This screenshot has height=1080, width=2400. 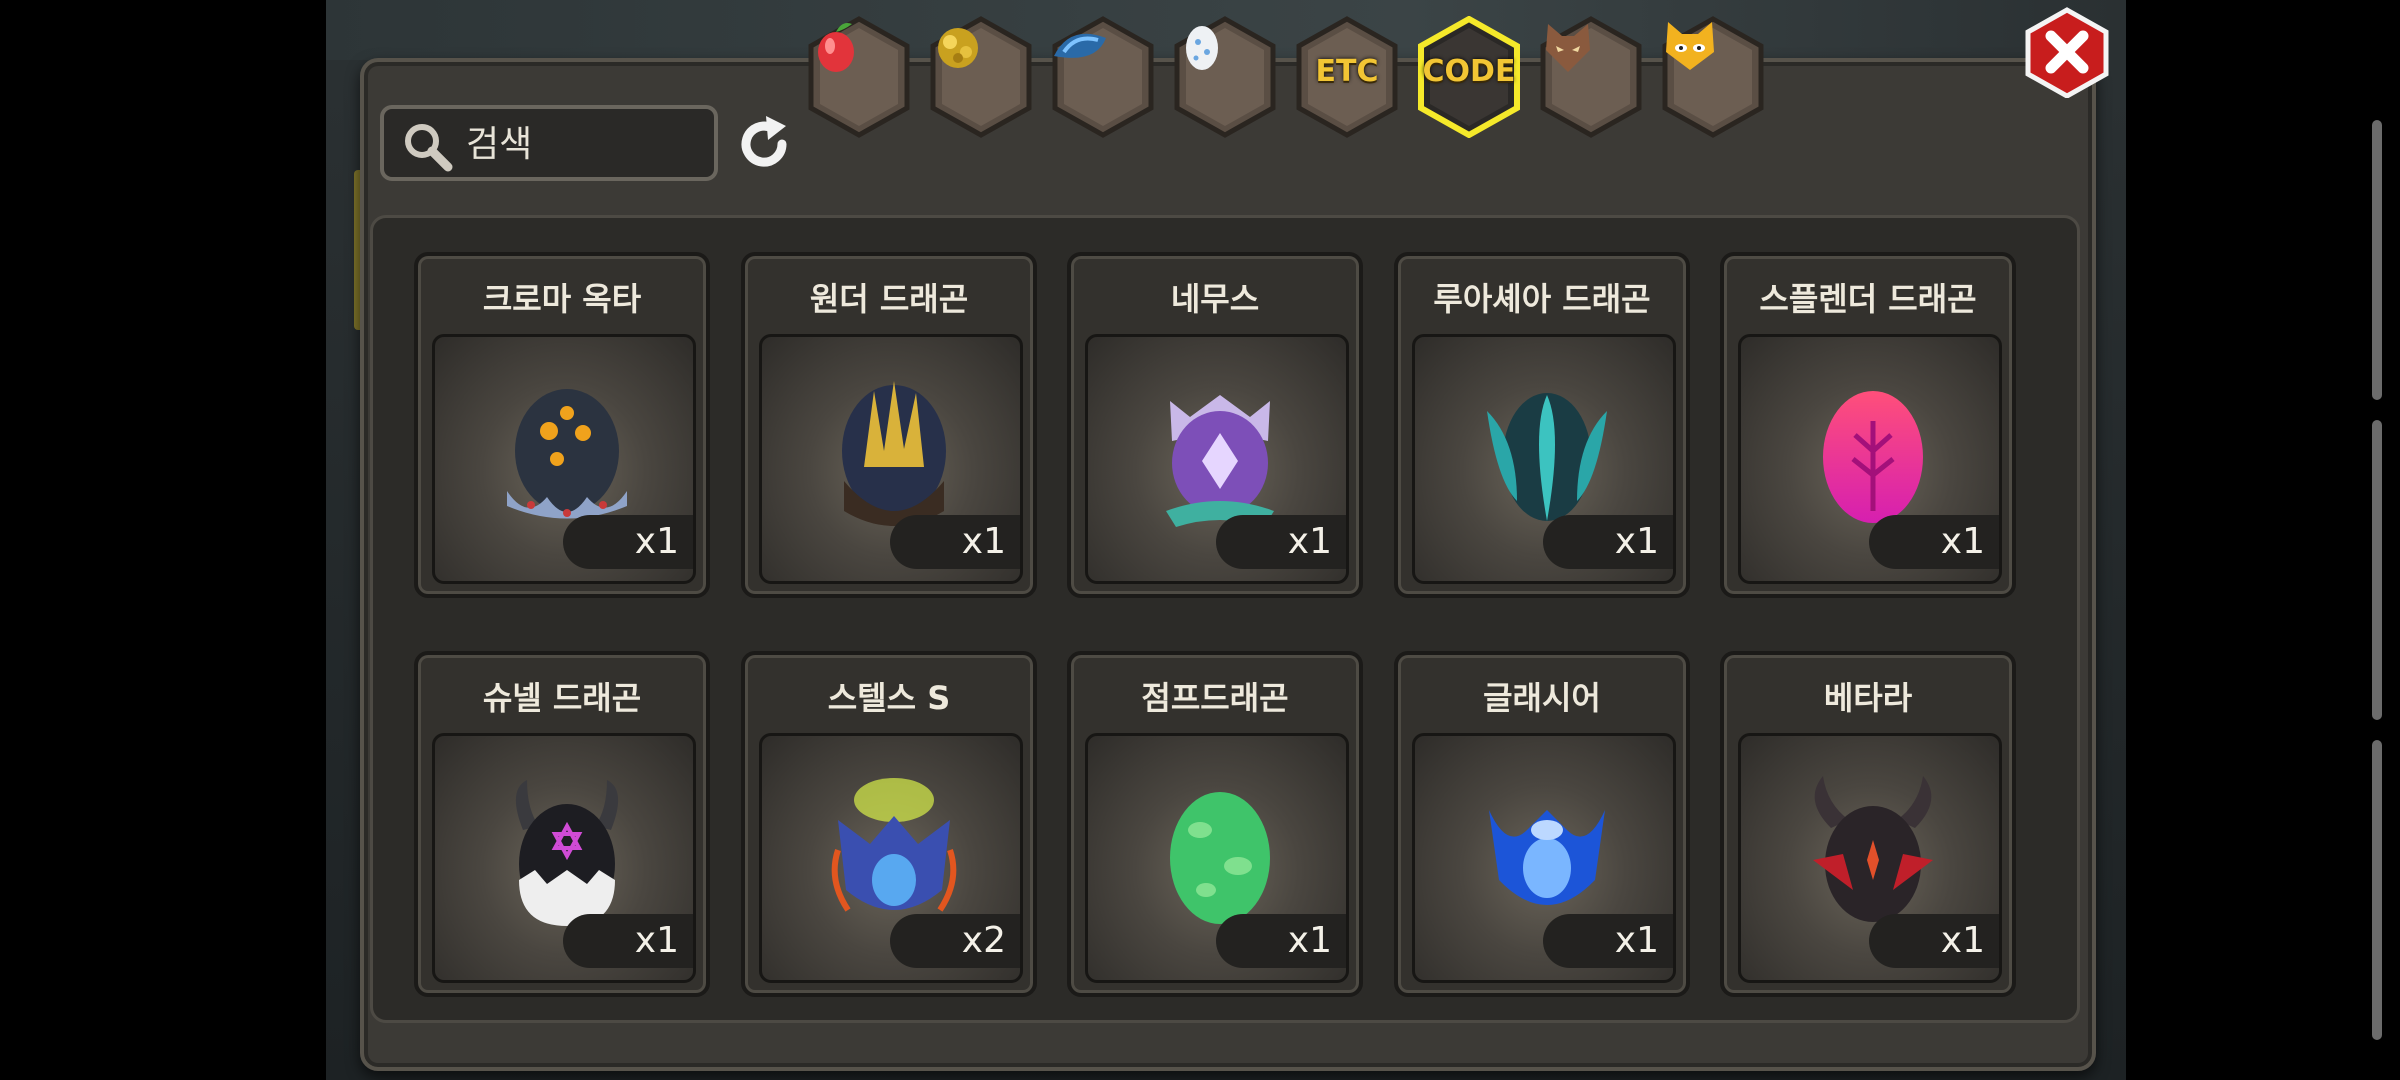 I want to click on item-card: 스텔스 S x2, so click(x=889, y=824).